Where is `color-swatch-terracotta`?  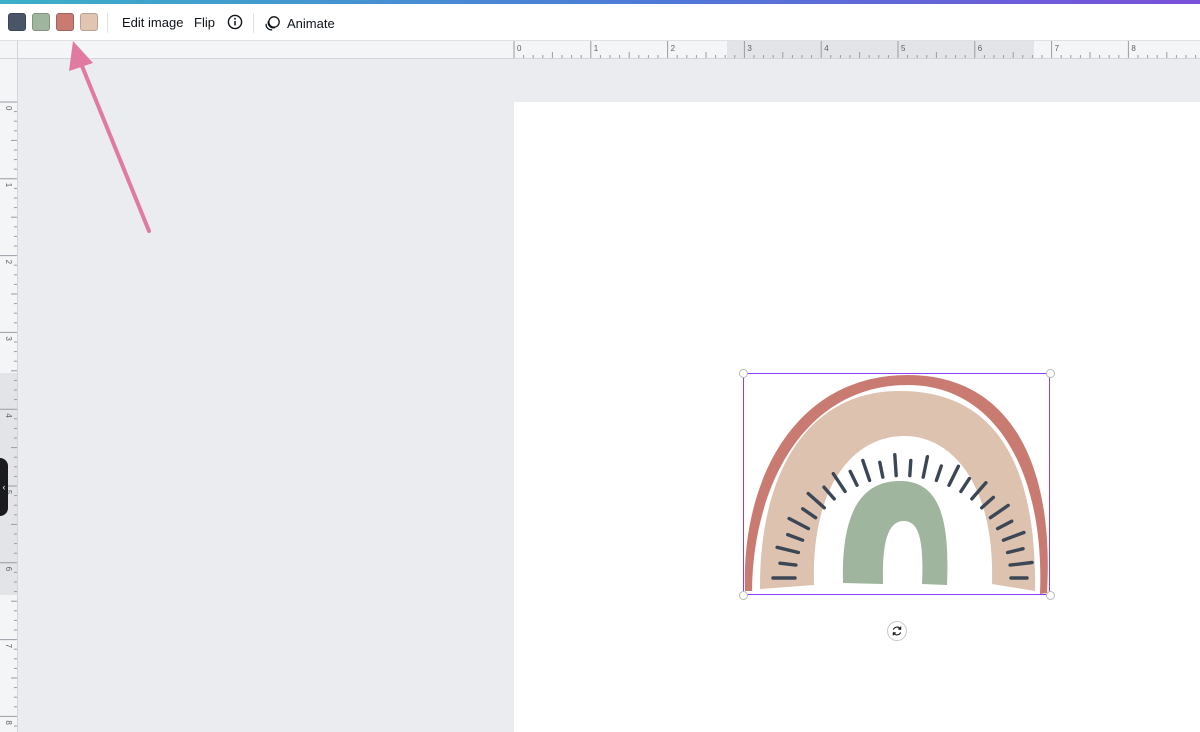 color-swatch-terracotta is located at coordinates (65, 22).